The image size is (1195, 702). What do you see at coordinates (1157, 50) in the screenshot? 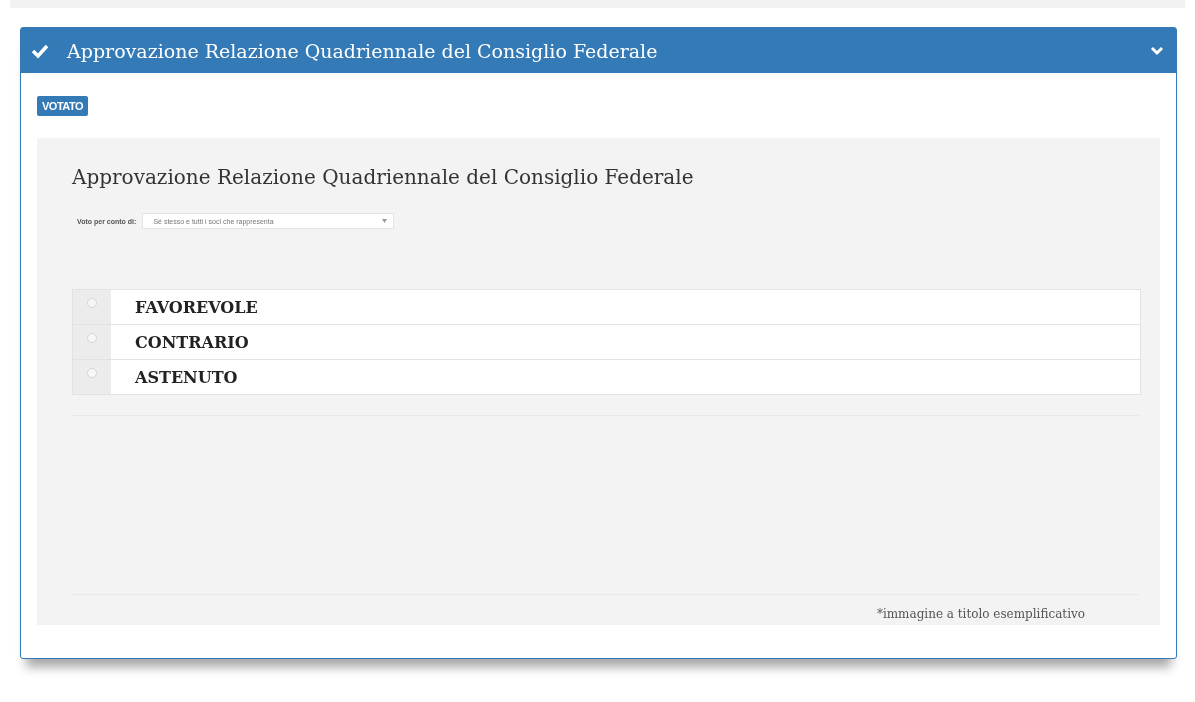
I see `chevron-icon` at bounding box center [1157, 50].